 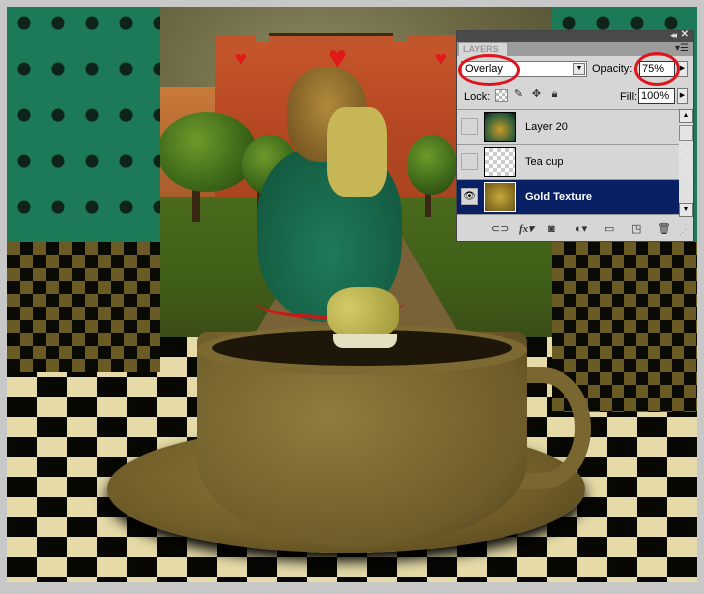 What do you see at coordinates (686, 116) in the screenshot?
I see `scroll-up-button: ▲` at bounding box center [686, 116].